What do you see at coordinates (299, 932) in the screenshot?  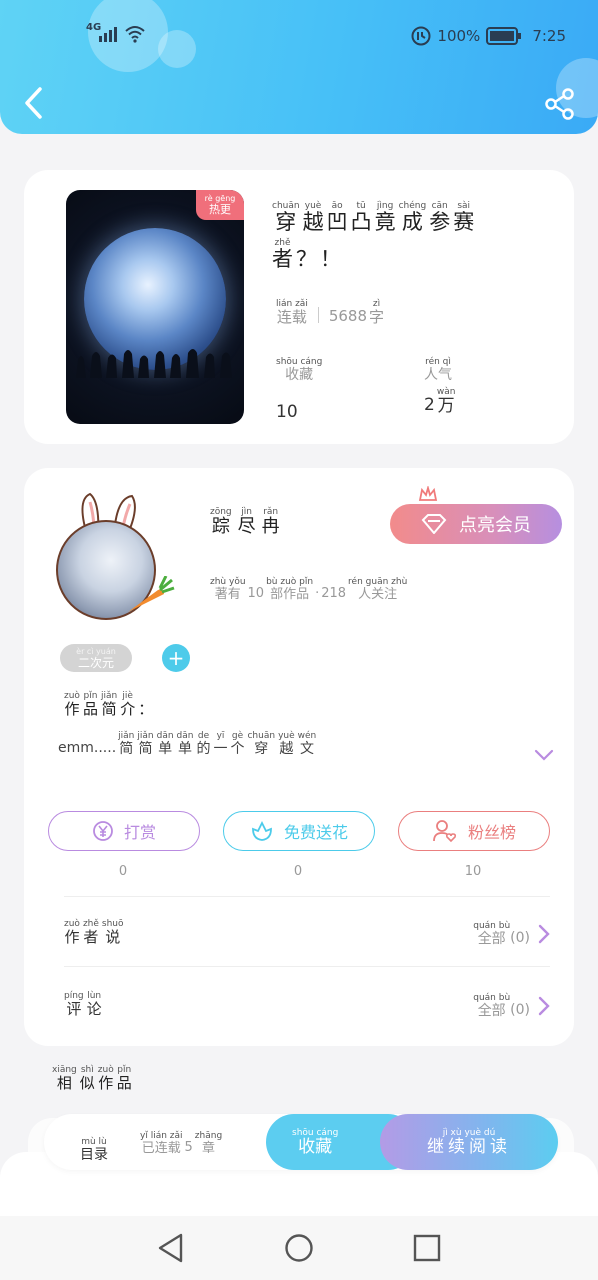 I see `author-says-row: zuò 作 zhě 者 shuō 说 quán bù 全部 (0)` at bounding box center [299, 932].